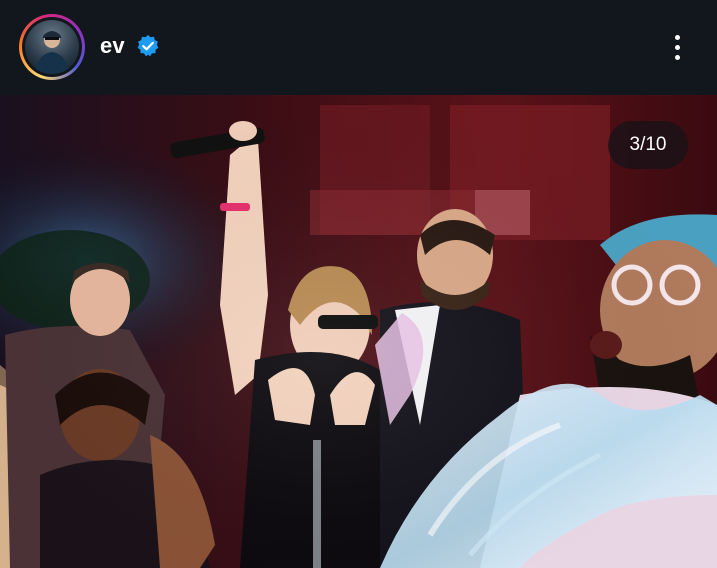 This screenshot has height=568, width=717. I want to click on avatar, so click(52, 47).